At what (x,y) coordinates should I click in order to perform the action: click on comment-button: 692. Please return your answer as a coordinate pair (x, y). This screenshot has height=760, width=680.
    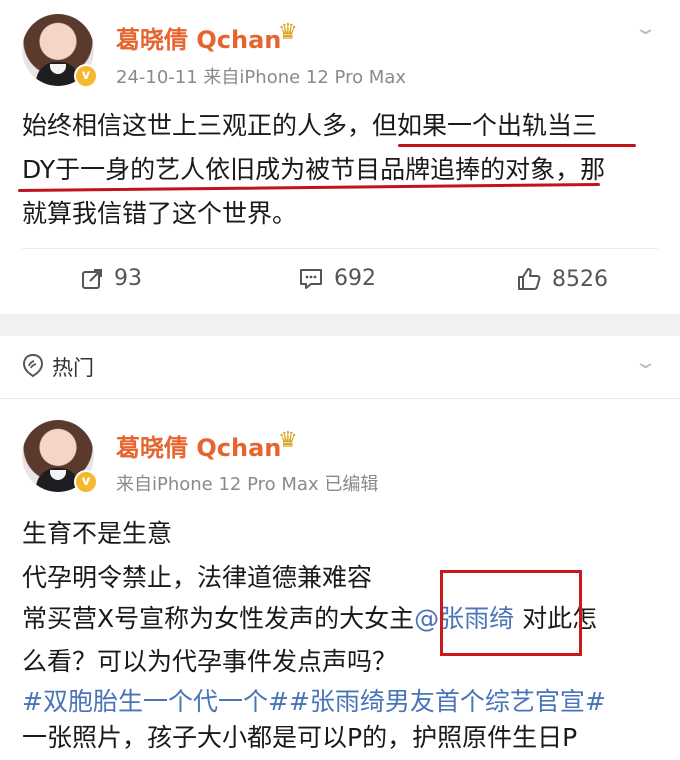
    Looking at the image, I should click on (337, 278).